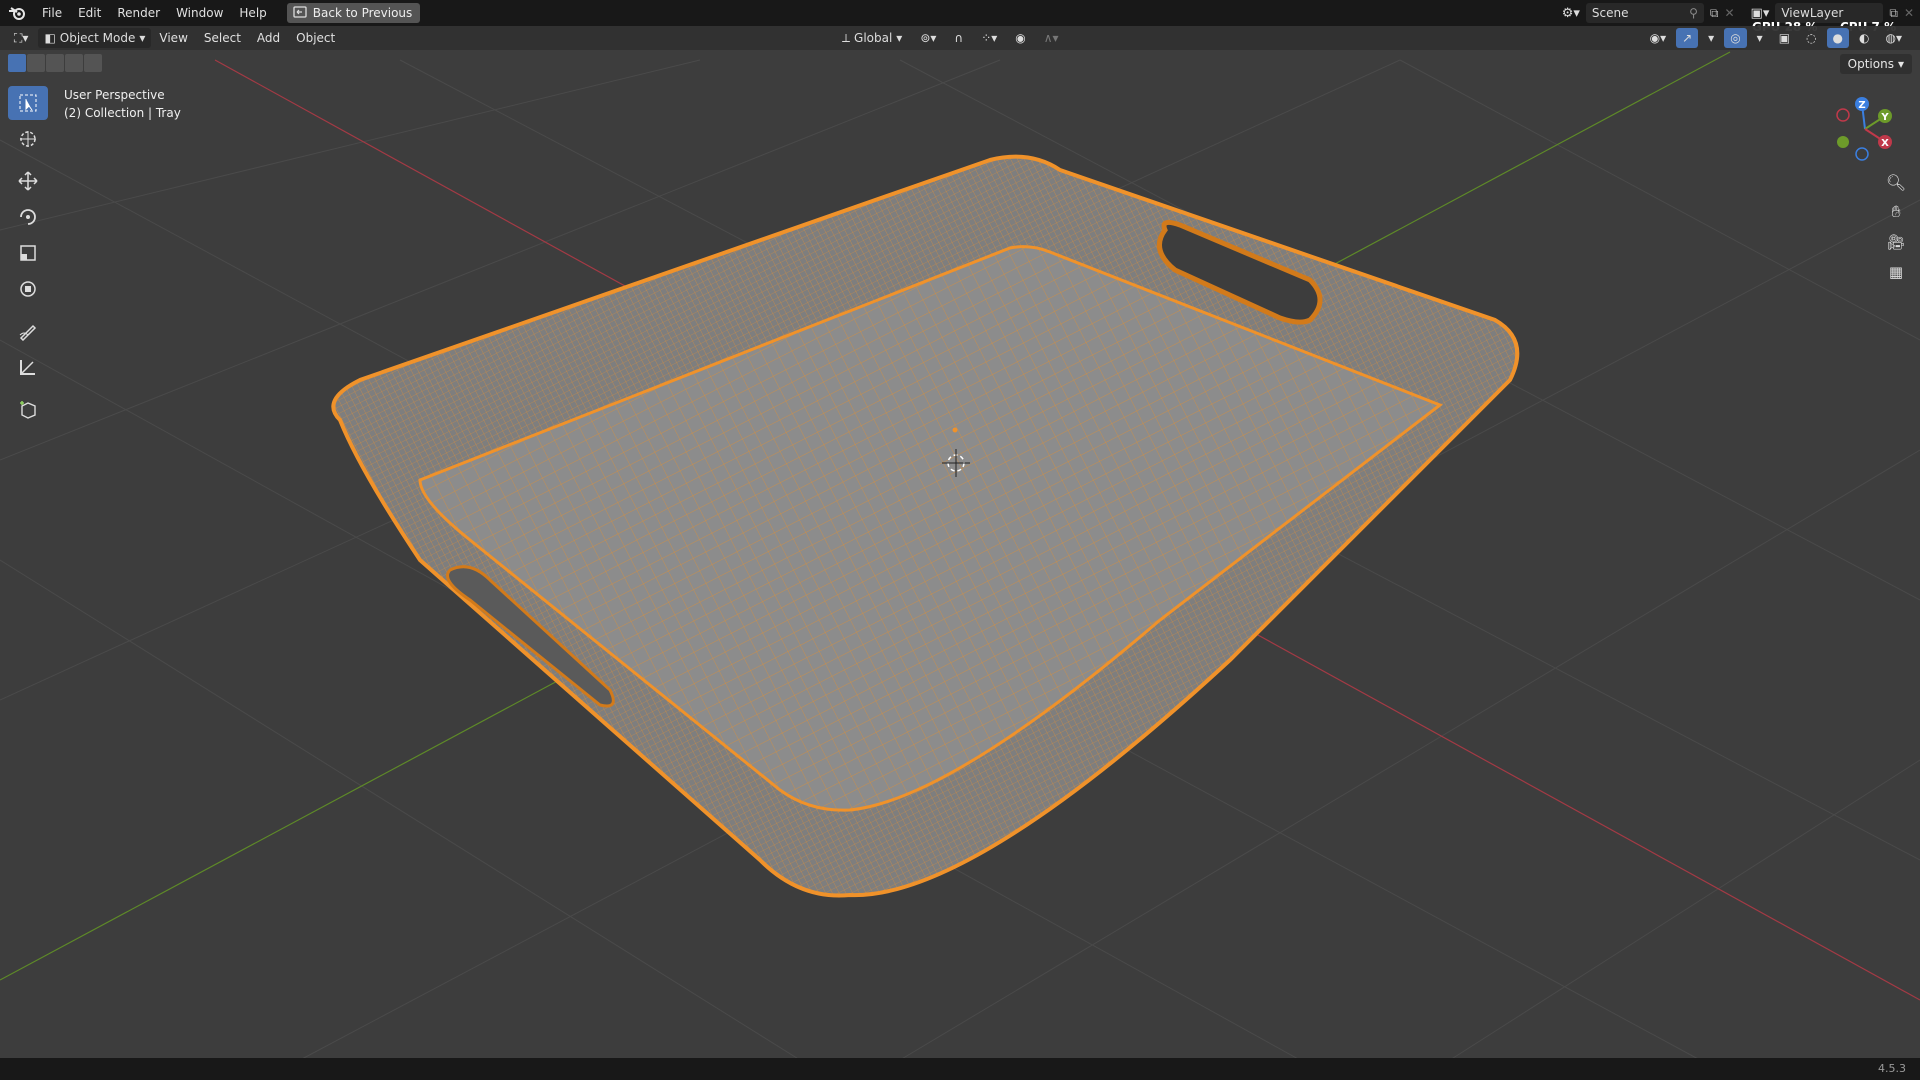 The image size is (1920, 1080). Describe the element at coordinates (1693, 13) in the screenshot. I see `pin-icon: ⚲` at that location.